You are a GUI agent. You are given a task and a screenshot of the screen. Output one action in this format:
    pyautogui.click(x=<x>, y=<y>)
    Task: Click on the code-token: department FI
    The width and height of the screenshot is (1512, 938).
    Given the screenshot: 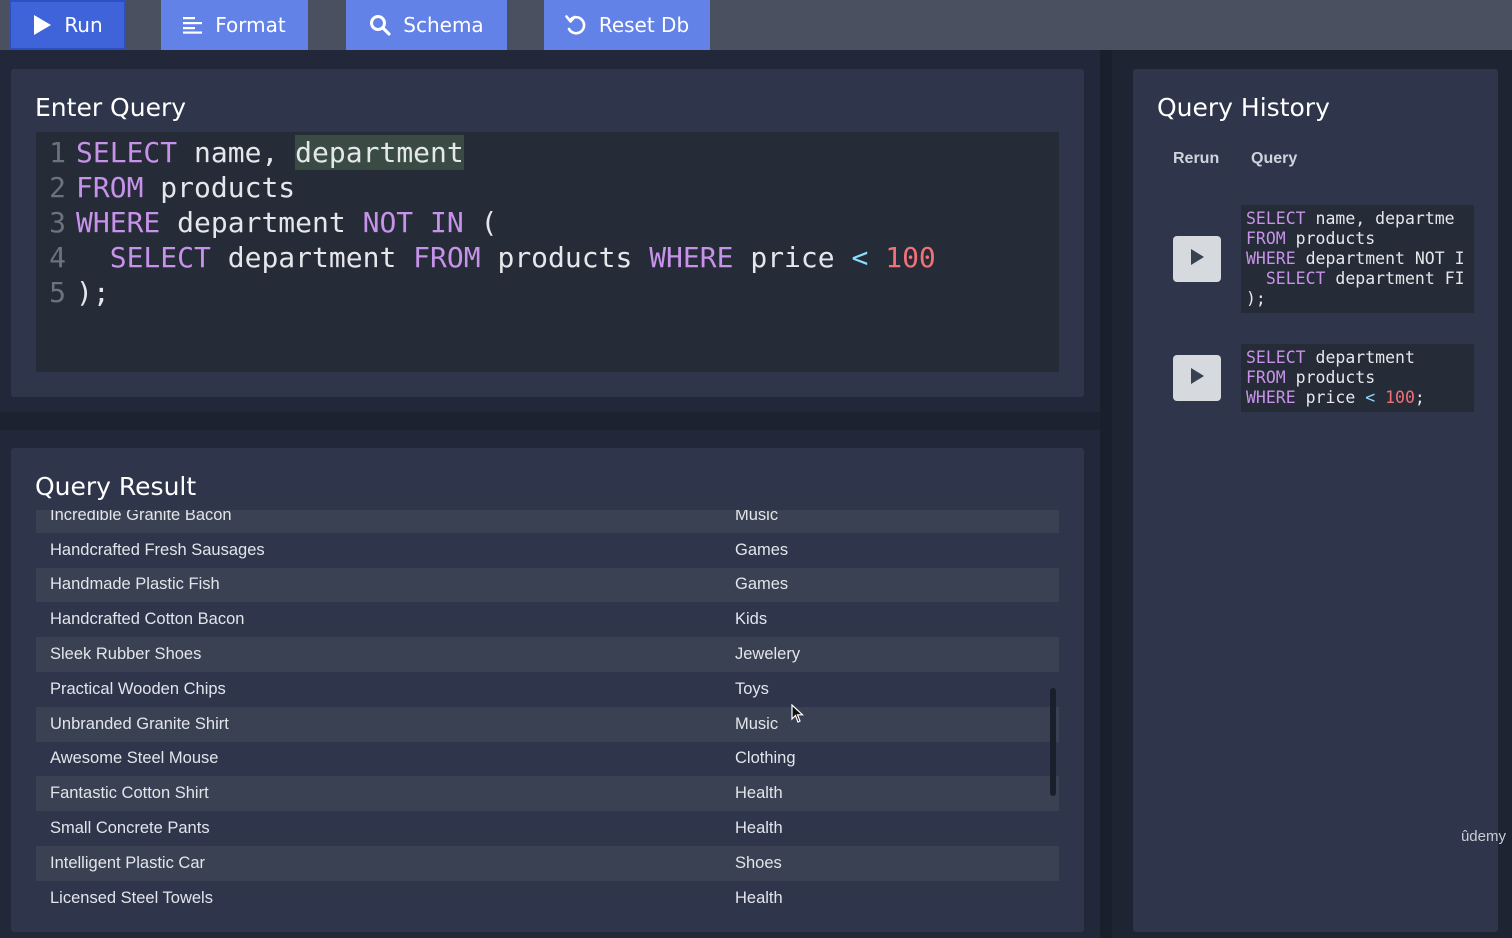 What is the action you would take?
    pyautogui.click(x=1395, y=278)
    